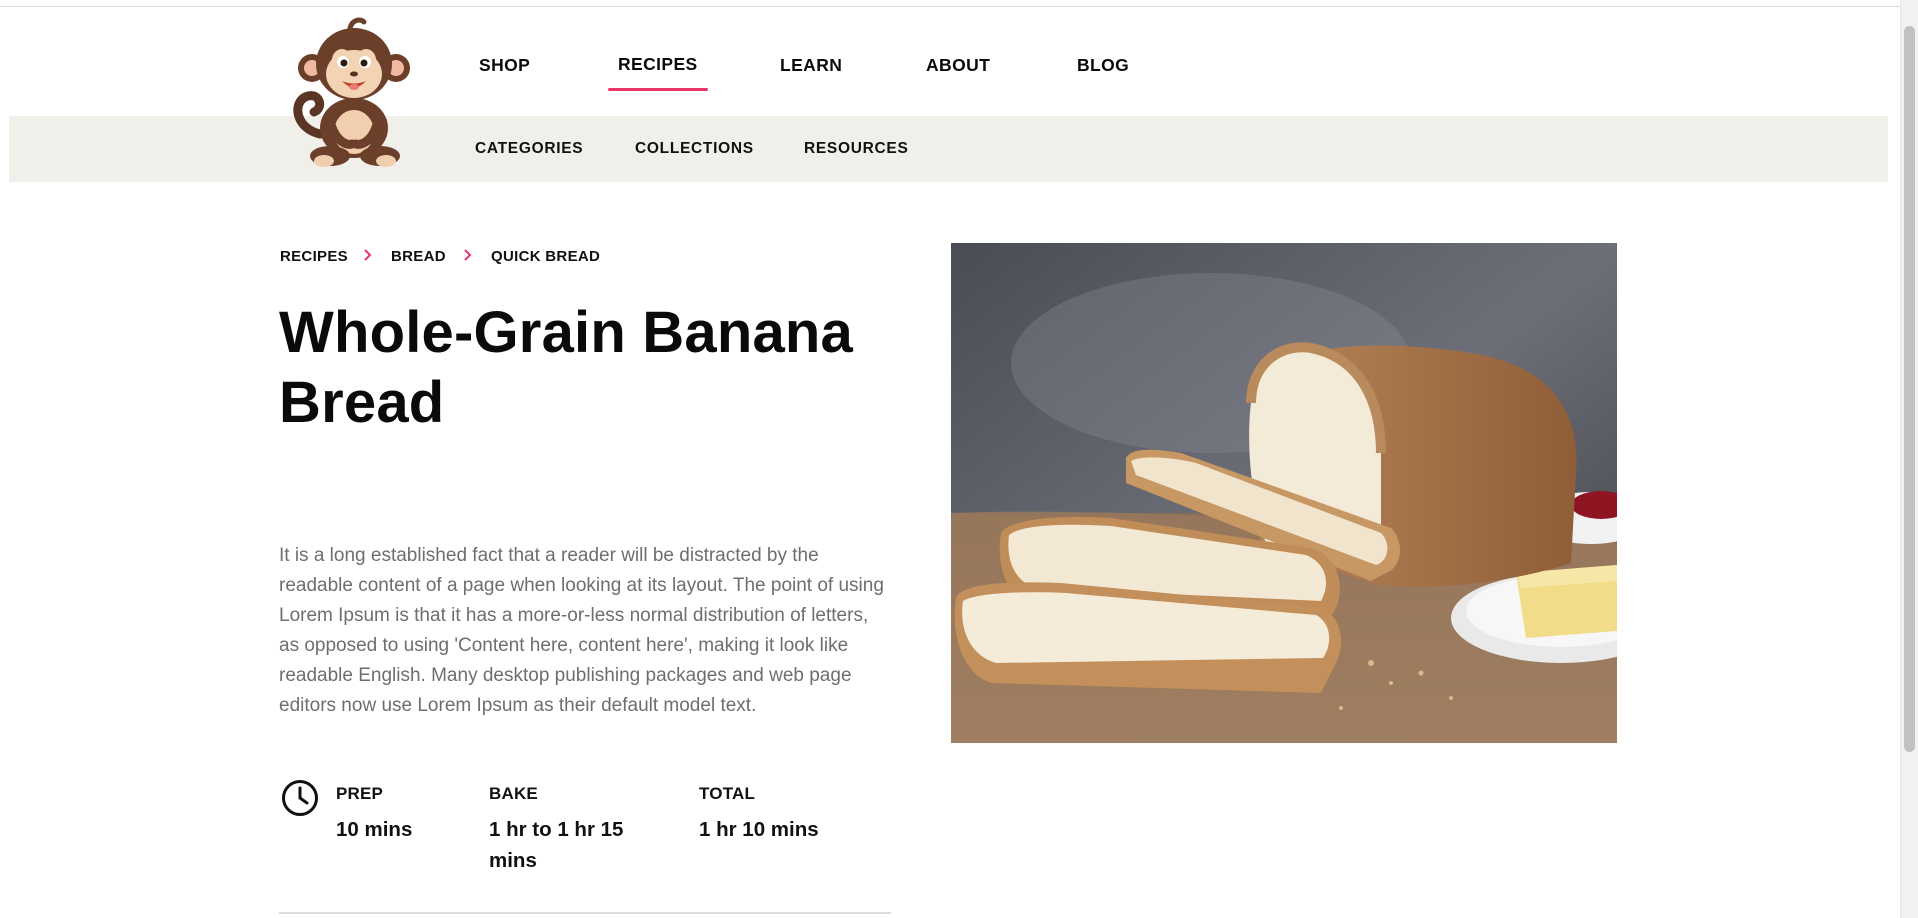 The height and width of the screenshot is (918, 1918). What do you see at coordinates (759, 829) in the screenshot?
I see `total-value: 1 hr 10 mins` at bounding box center [759, 829].